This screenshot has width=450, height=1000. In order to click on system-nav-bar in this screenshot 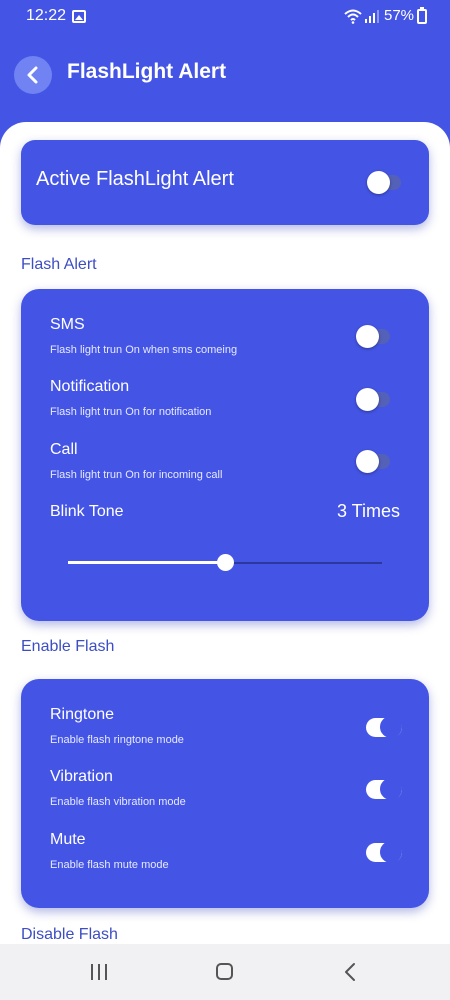, I will do `click(225, 972)`.